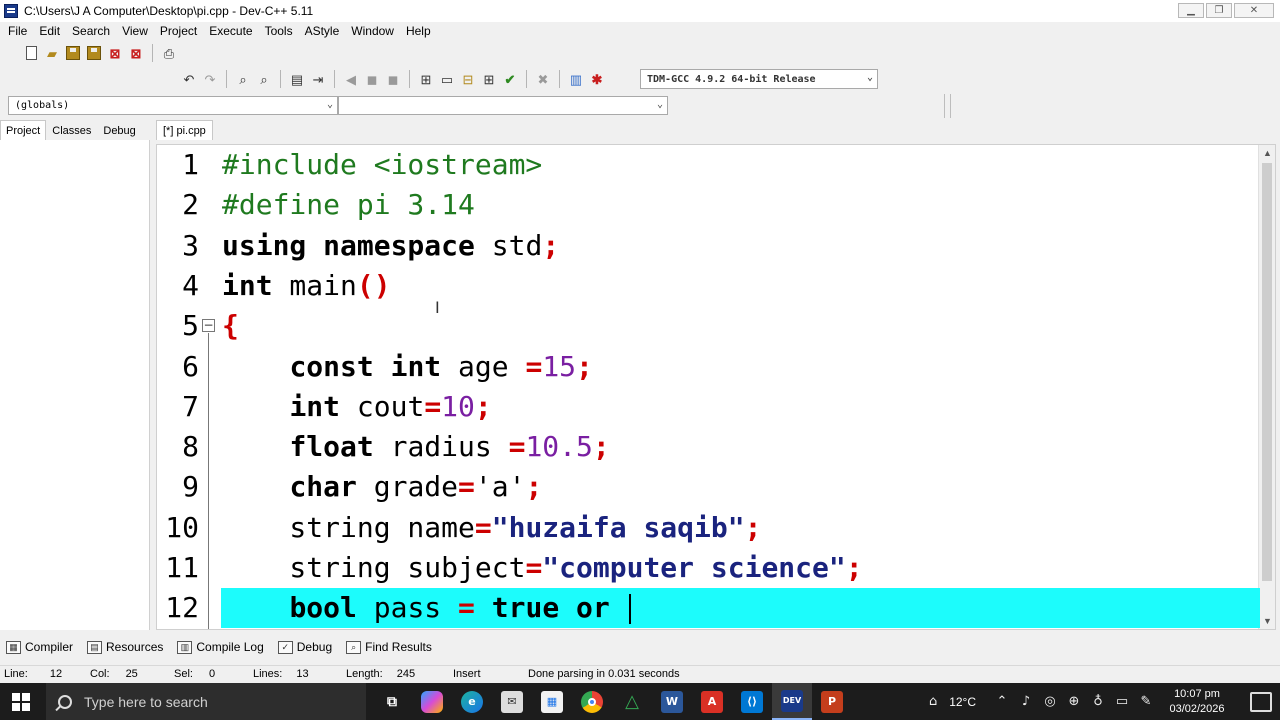 The image size is (1280, 720). I want to click on menu-search: Search, so click(91, 31).